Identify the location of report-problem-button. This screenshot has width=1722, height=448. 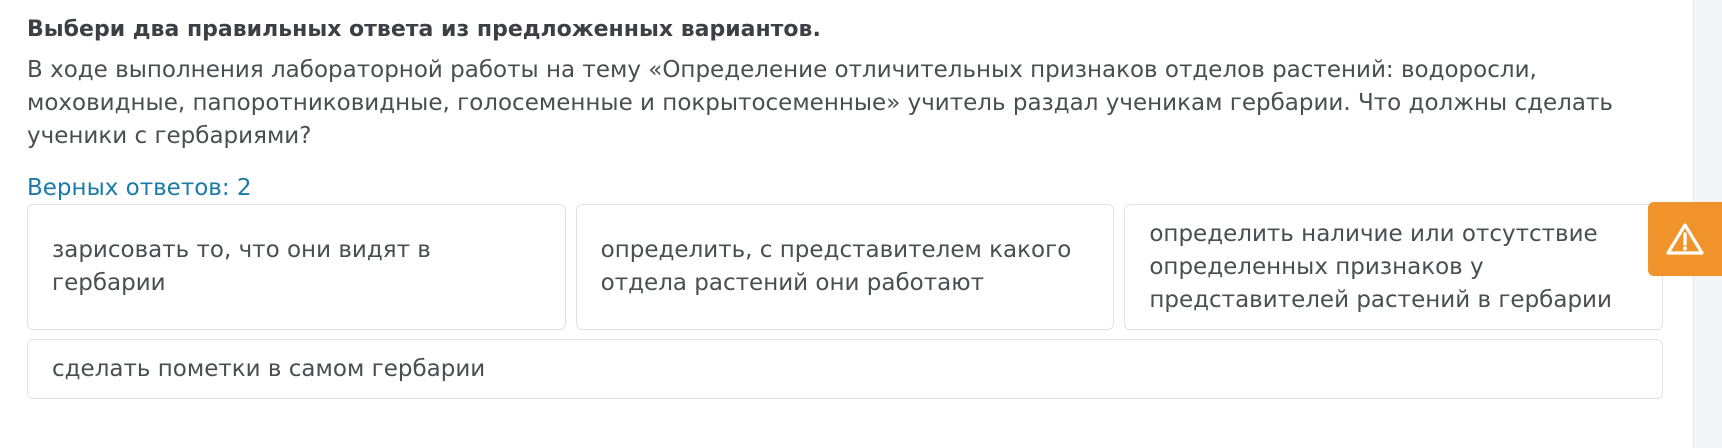
(1685, 239).